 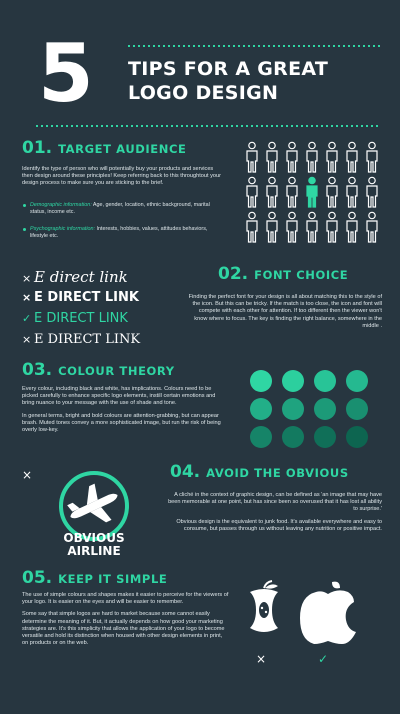 I want to click on obvious-airline-wordmark: OBVIOUS AIRLINE, so click(x=94, y=545).